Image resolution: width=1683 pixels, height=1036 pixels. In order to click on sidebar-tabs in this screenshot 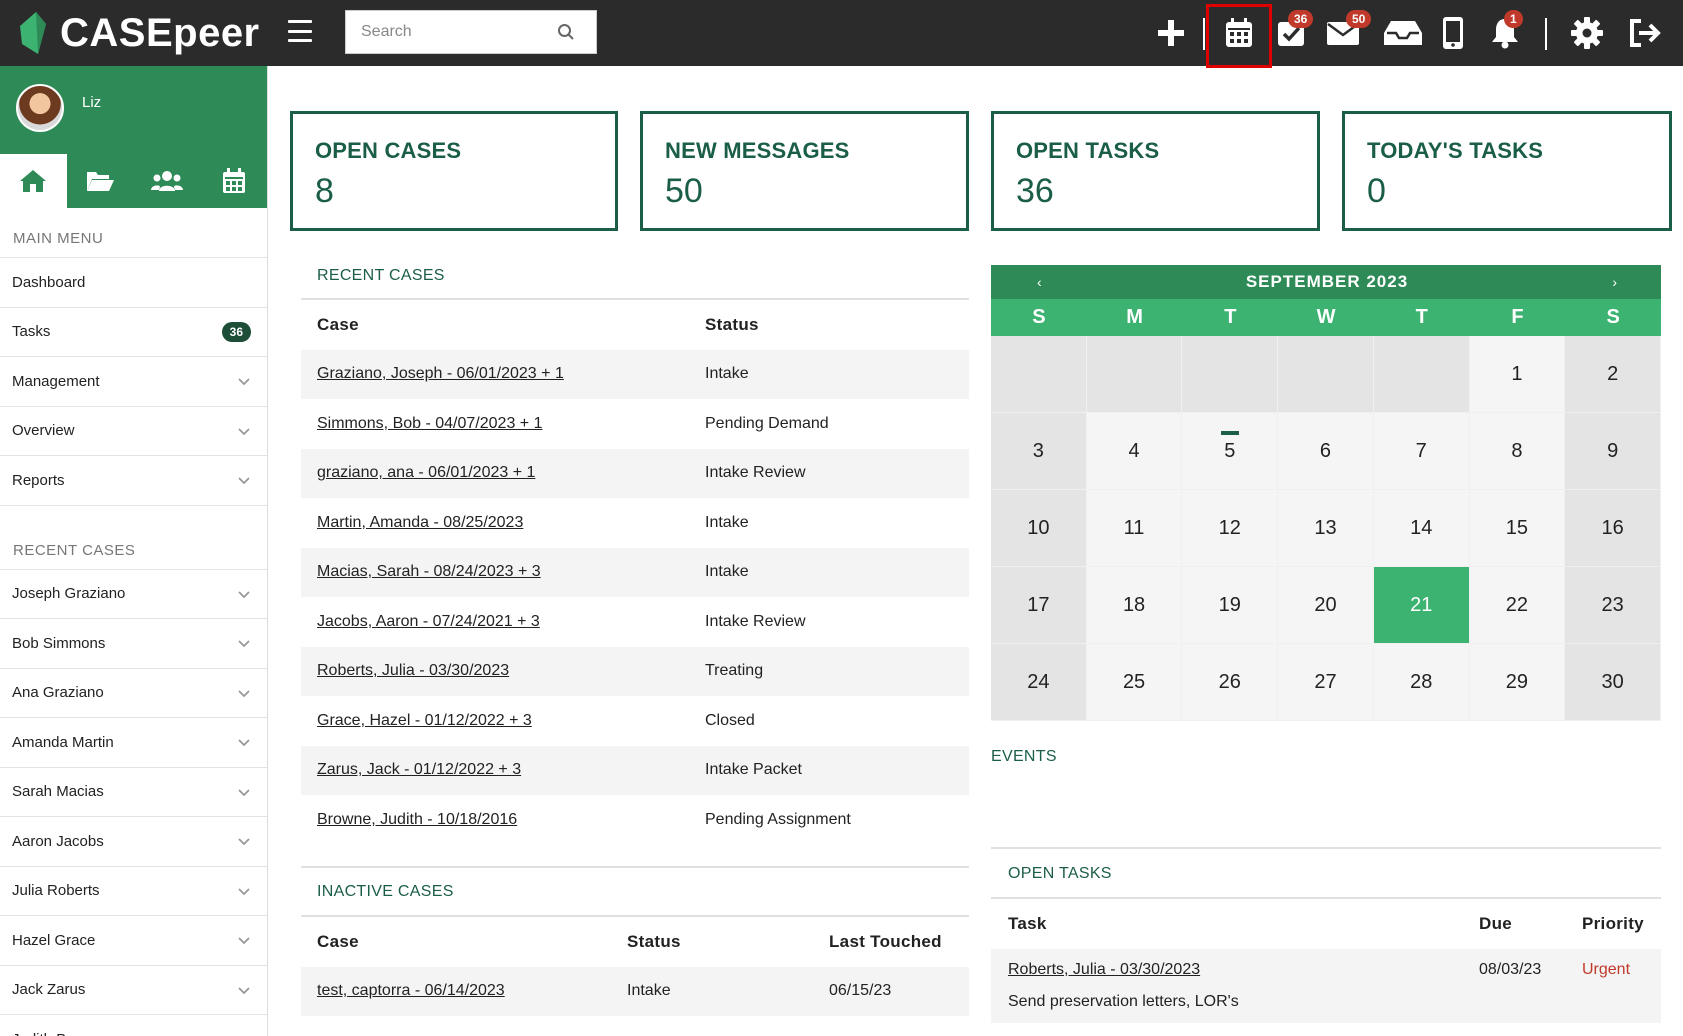, I will do `click(133, 181)`.